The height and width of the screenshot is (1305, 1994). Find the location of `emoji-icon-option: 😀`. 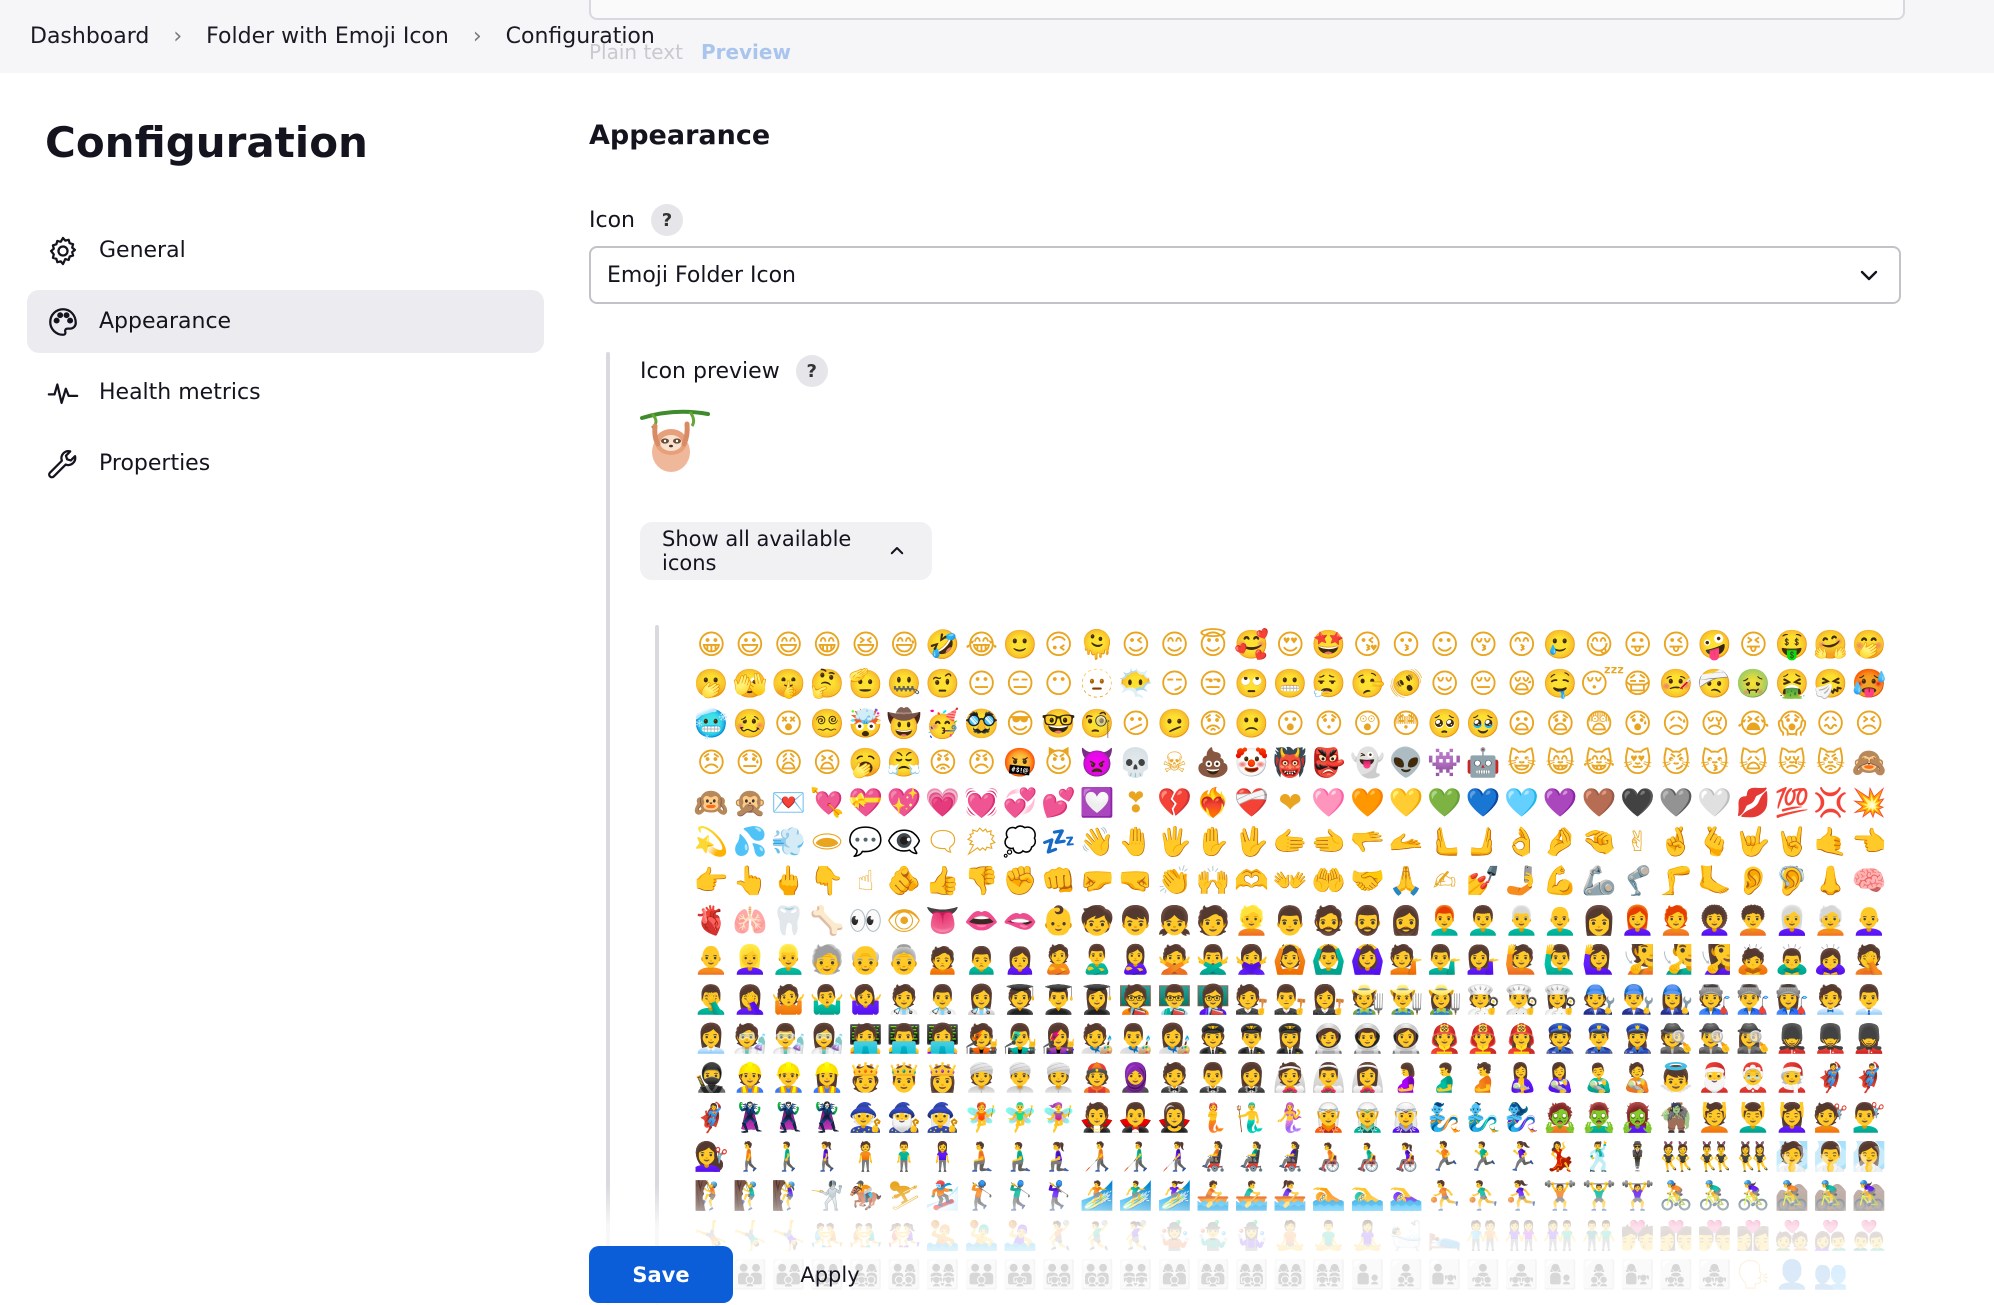

emoji-icon-option: 😀 is located at coordinates (711, 644).